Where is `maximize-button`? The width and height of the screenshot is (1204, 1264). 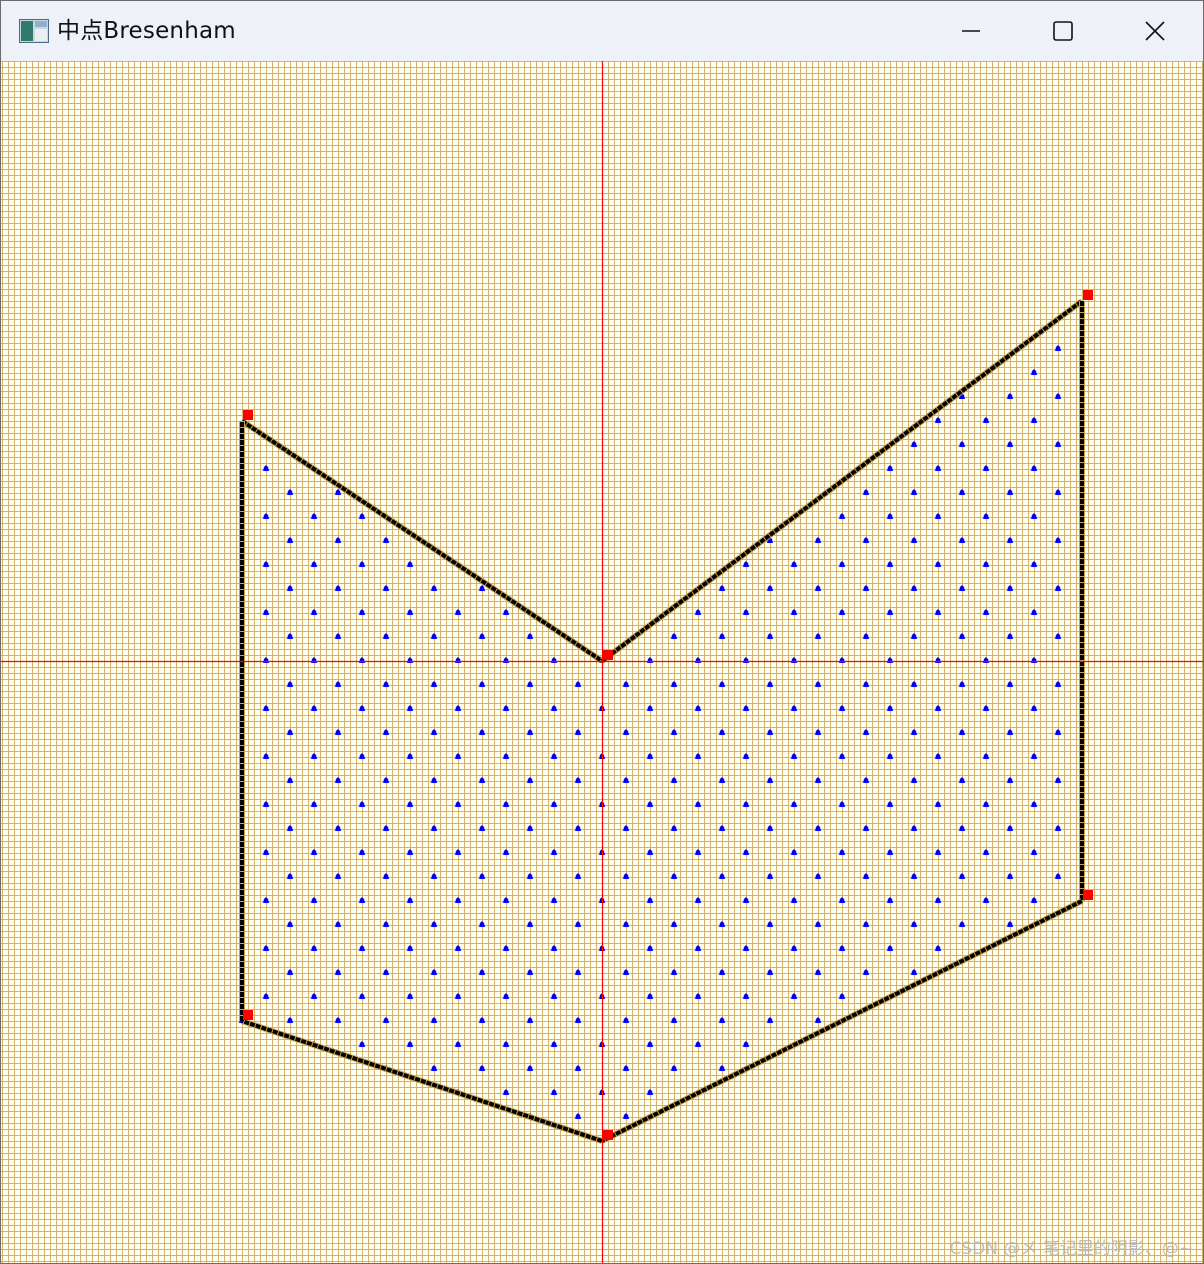
maximize-button is located at coordinates (1063, 31).